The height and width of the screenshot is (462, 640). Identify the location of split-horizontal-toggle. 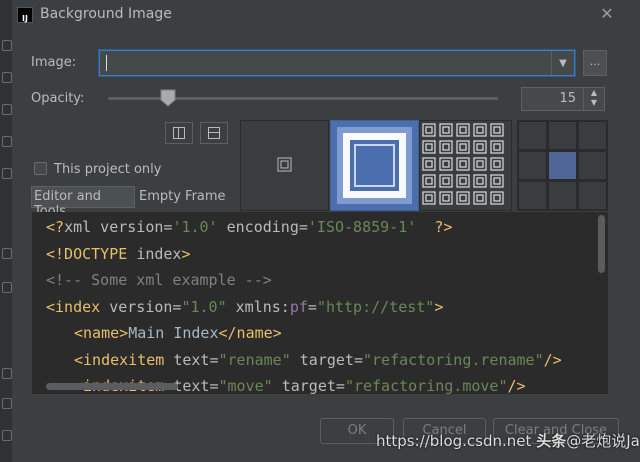
(214, 133).